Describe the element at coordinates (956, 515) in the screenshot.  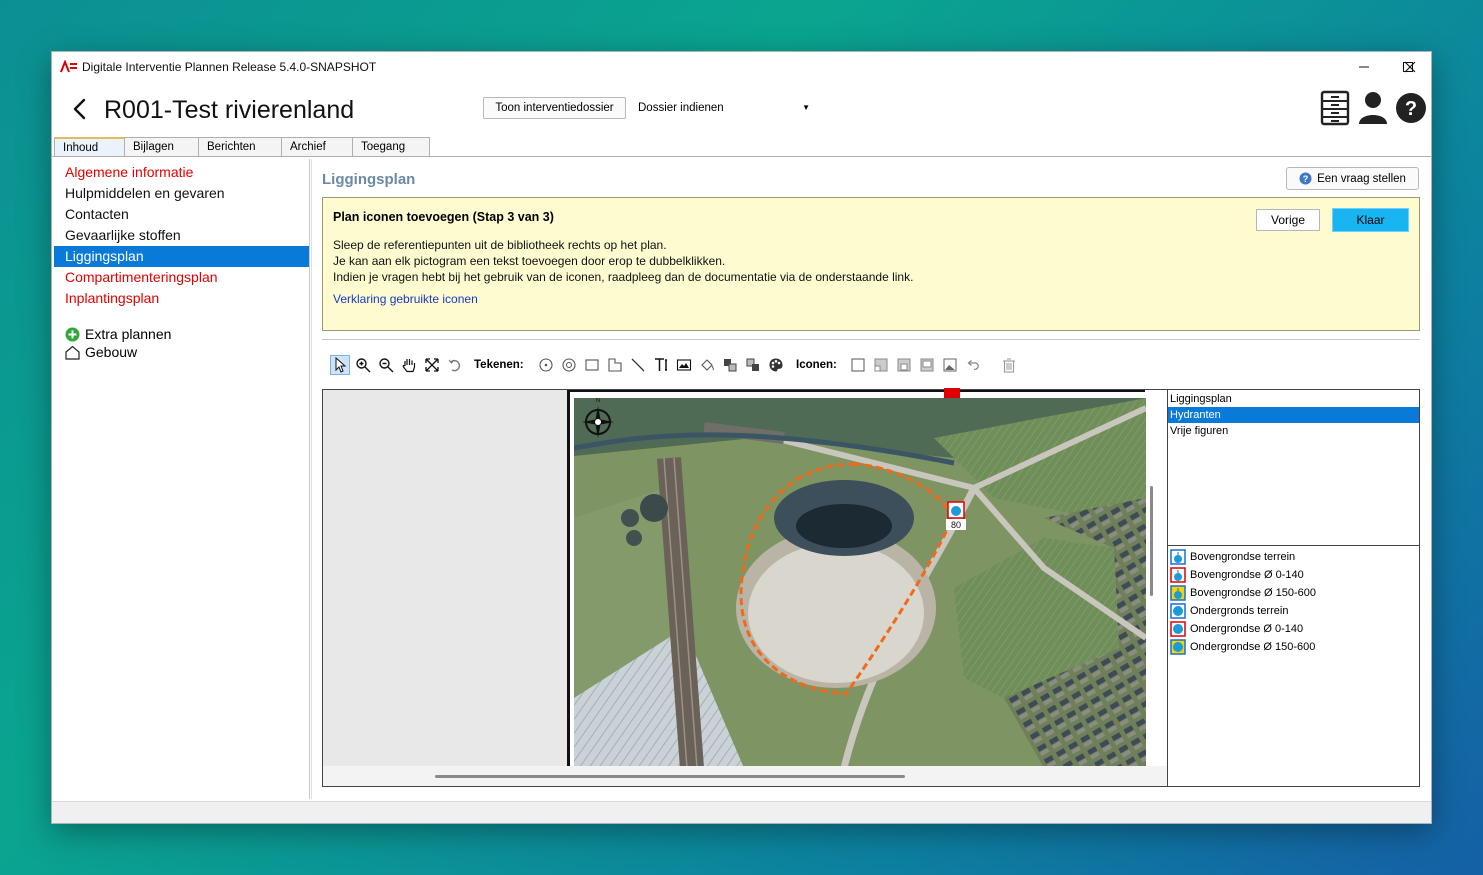
I see `hydrant-marker: 80` at that location.